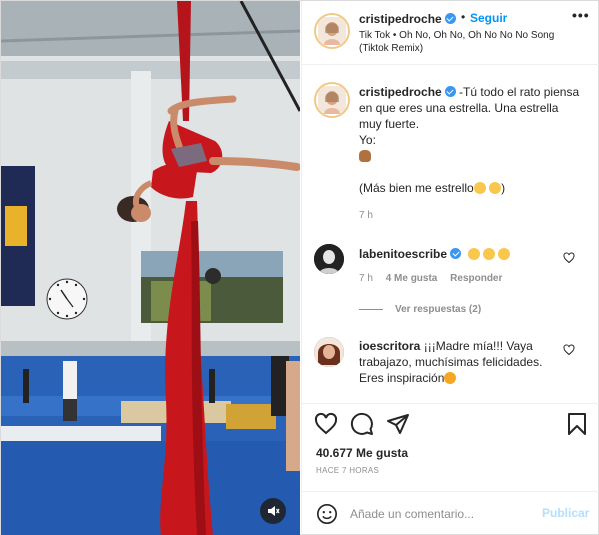  I want to click on caption-aside: (Más bien me estrello, so click(416, 188).